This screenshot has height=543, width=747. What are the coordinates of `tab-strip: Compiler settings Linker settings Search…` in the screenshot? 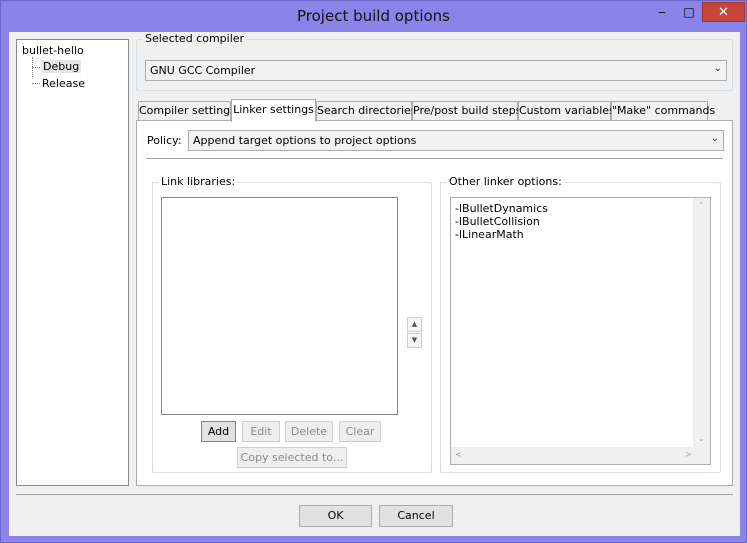 It's located at (438, 110).